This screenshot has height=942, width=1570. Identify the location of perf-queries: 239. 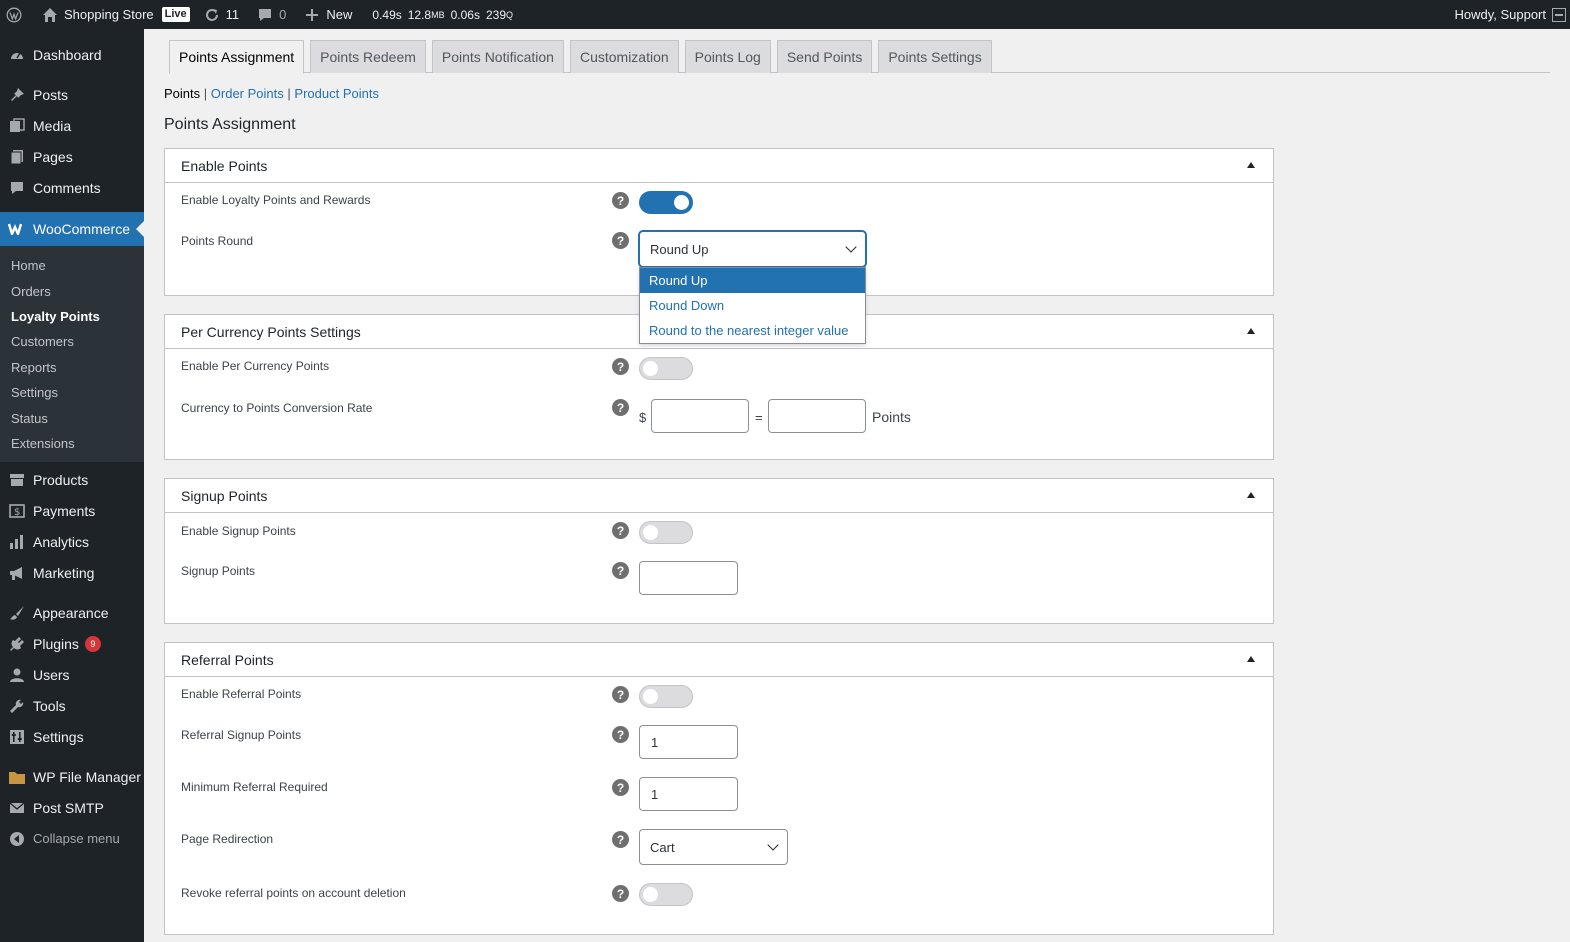
(495, 14).